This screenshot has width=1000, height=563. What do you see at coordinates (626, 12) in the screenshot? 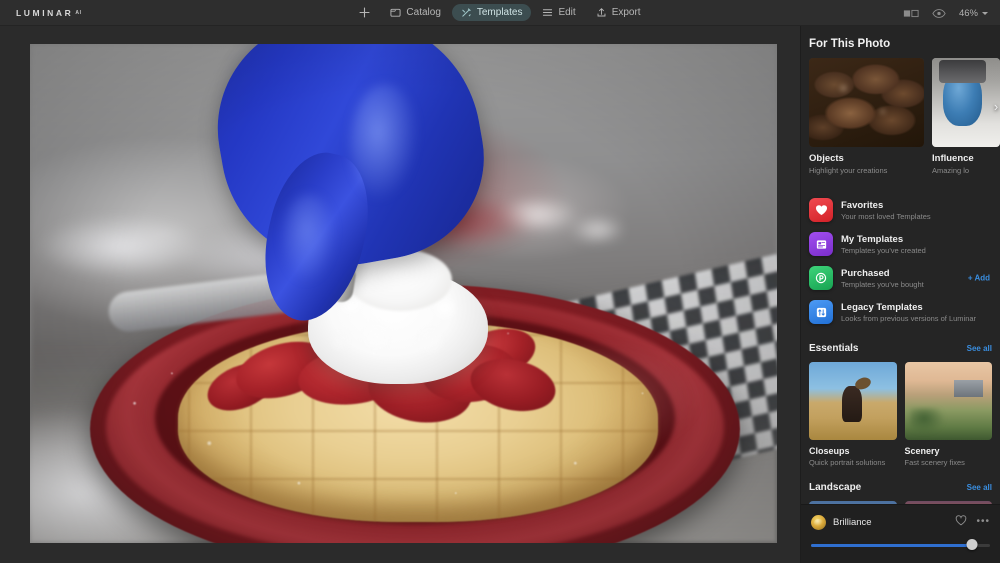
I see `tab-export-label: Export` at bounding box center [626, 12].